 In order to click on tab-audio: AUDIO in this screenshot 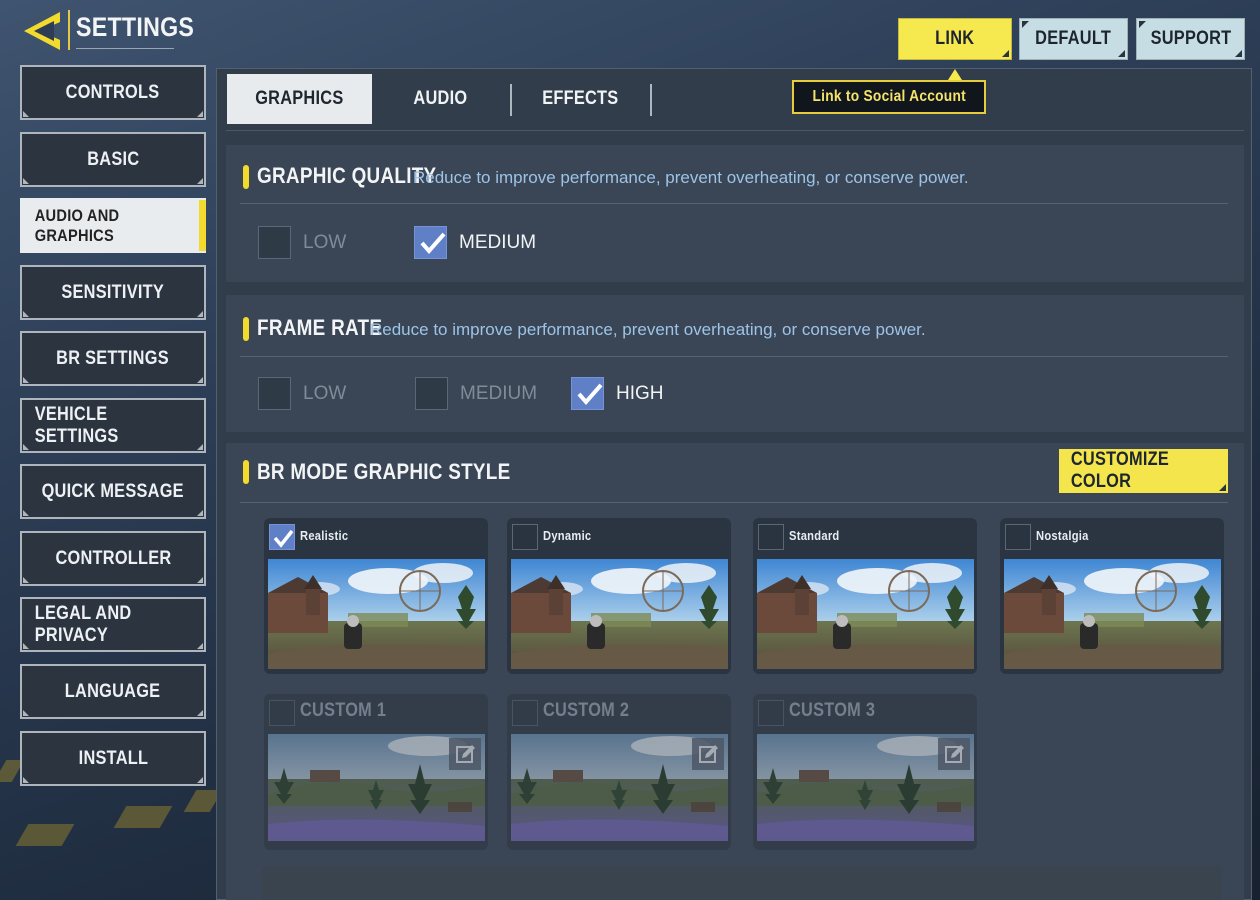, I will do `click(440, 99)`.